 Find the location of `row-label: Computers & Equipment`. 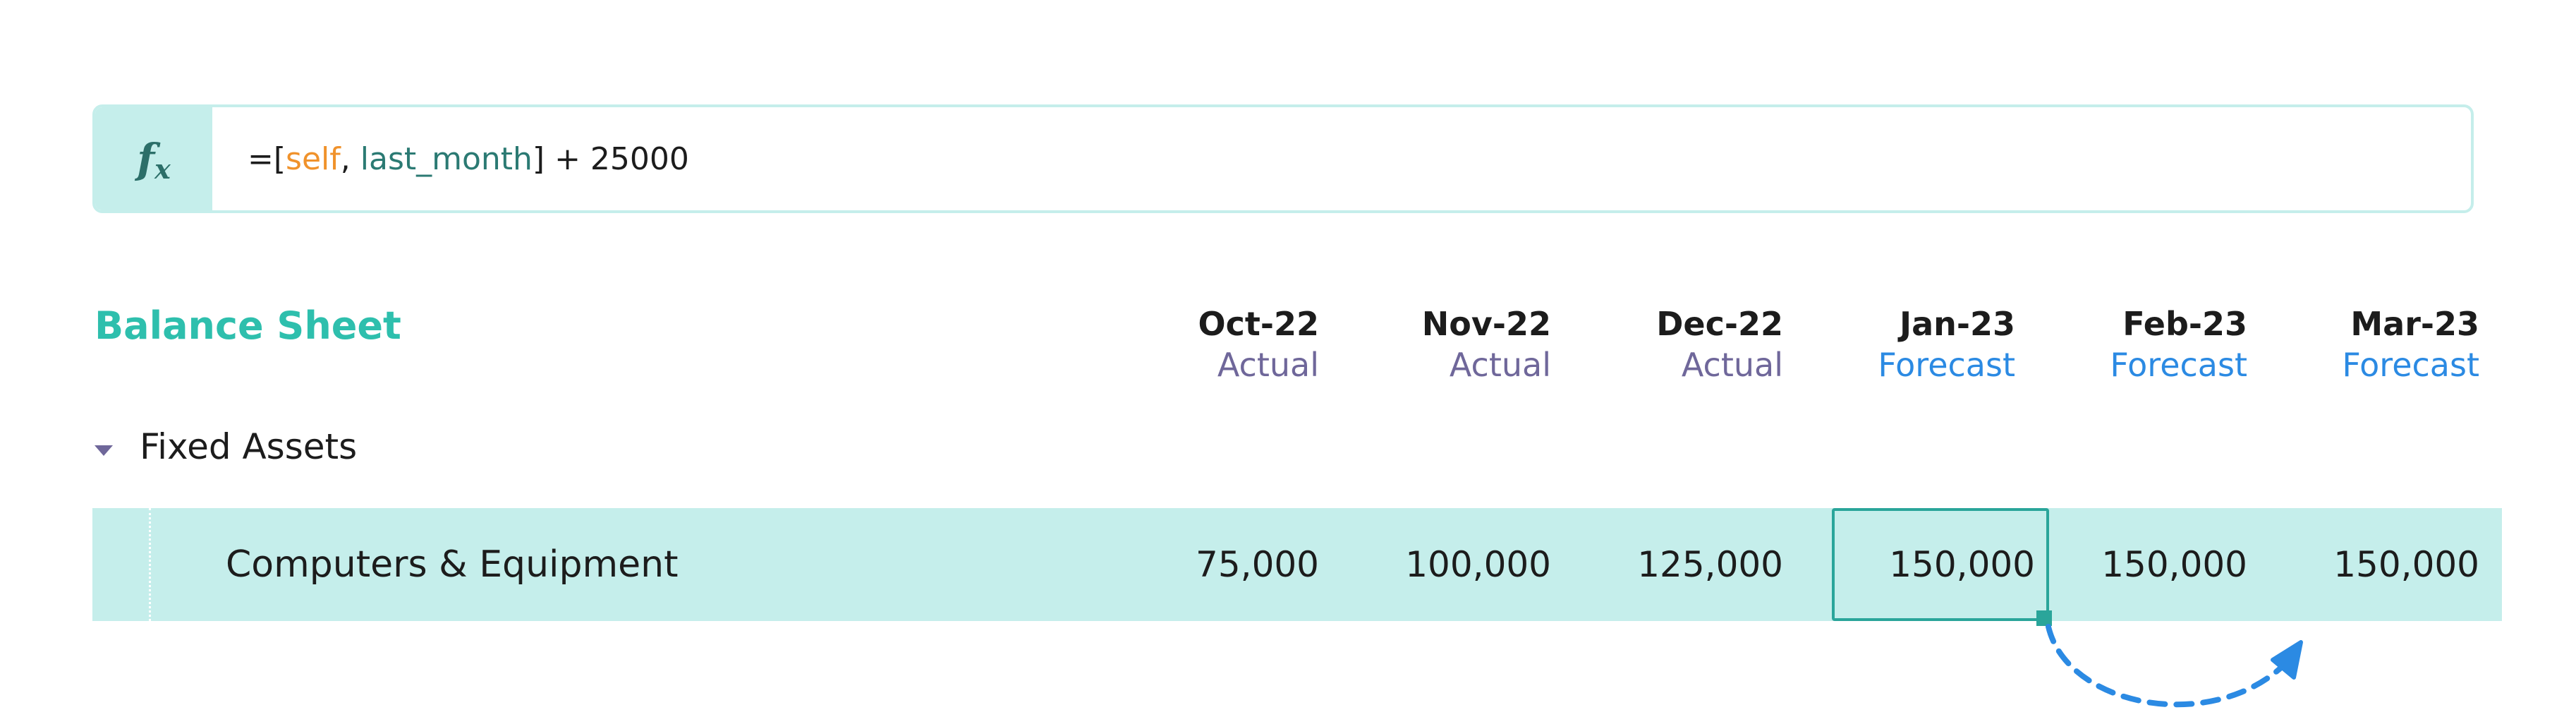

row-label: Computers & Equipment is located at coordinates (452, 564).